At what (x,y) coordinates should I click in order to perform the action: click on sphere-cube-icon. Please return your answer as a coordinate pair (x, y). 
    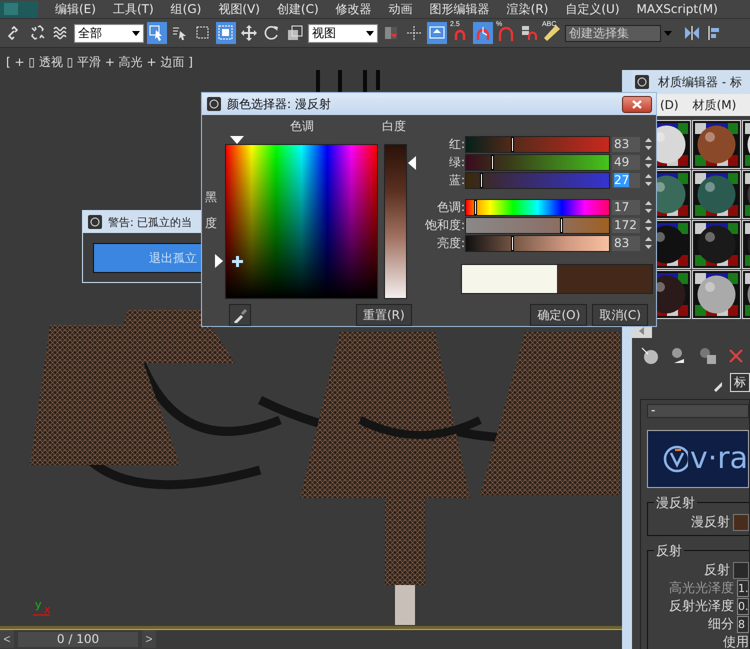
    Looking at the image, I should click on (708, 356).